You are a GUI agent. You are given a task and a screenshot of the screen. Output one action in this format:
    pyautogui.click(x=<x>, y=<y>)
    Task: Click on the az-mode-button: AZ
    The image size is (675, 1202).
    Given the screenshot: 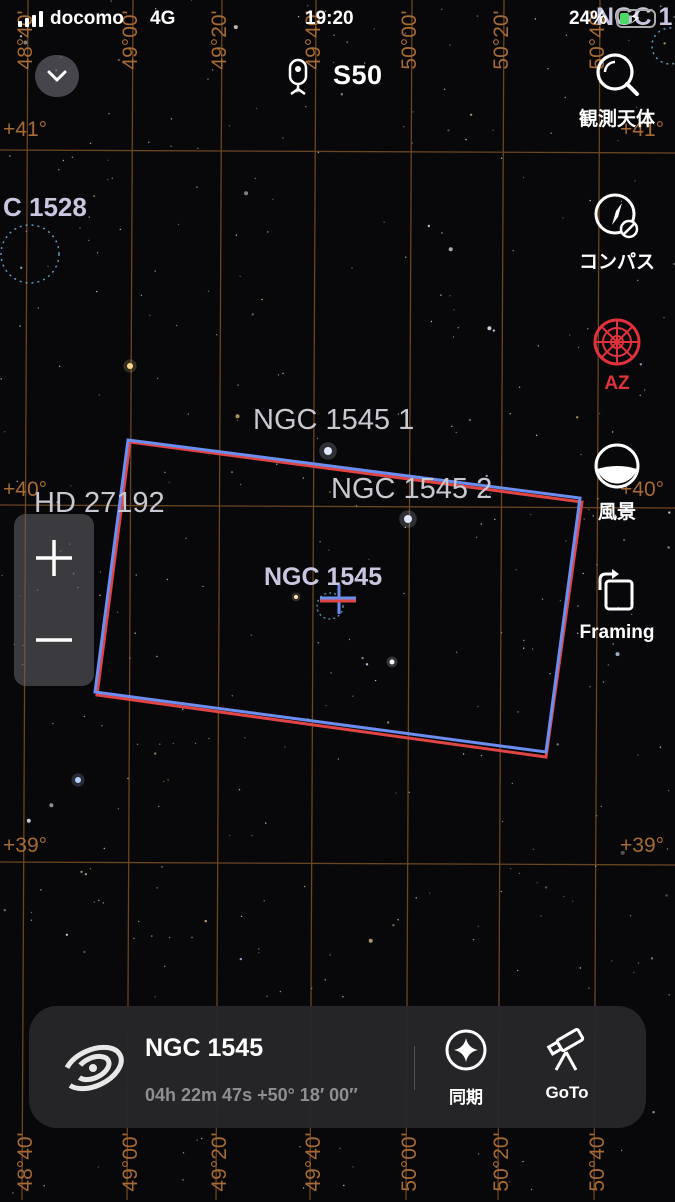 What is the action you would take?
    pyautogui.click(x=617, y=356)
    